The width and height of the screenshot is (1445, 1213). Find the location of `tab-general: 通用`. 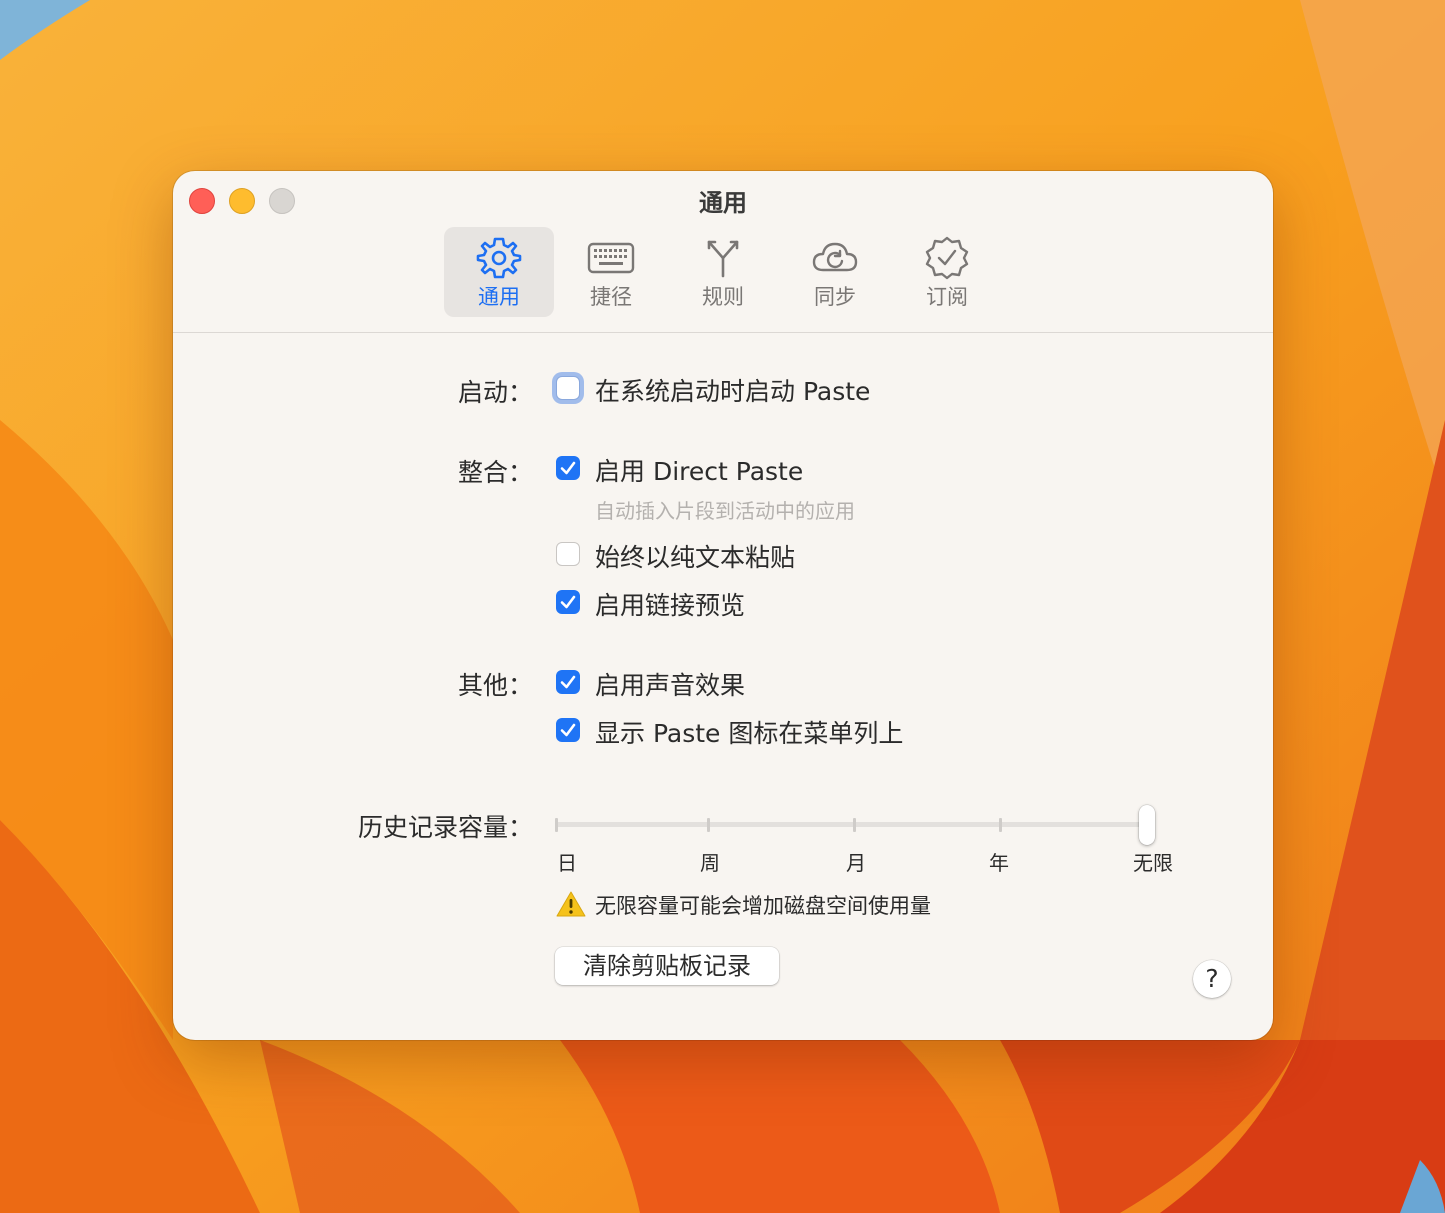

tab-general: 通用 is located at coordinates (499, 272).